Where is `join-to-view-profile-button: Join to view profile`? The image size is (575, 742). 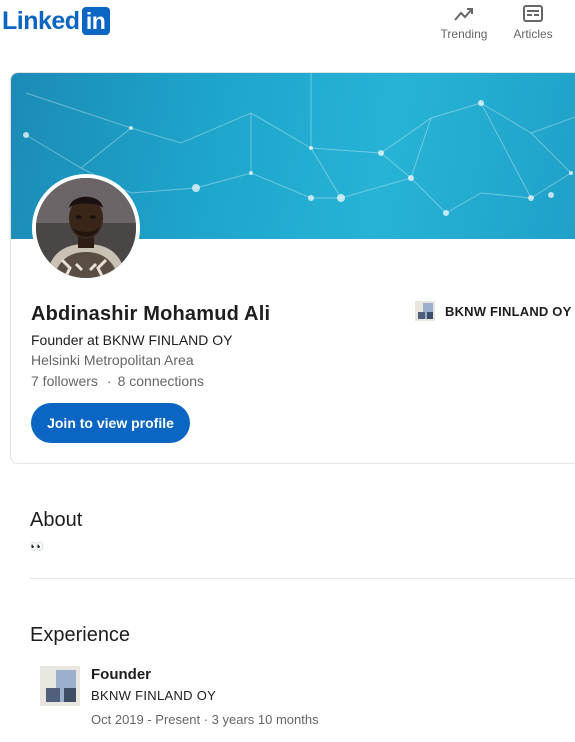
join-to-view-profile-button: Join to view profile is located at coordinates (110, 423).